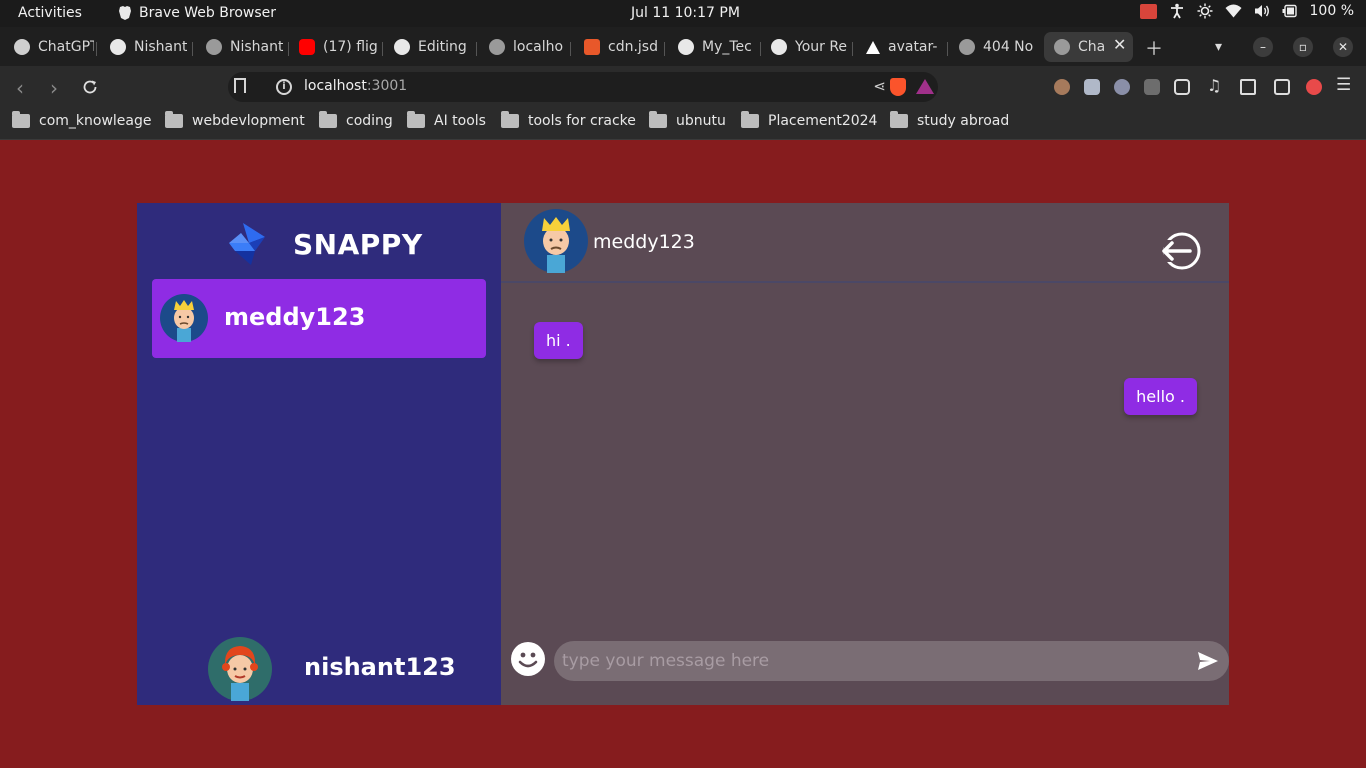 The height and width of the screenshot is (768, 1366). What do you see at coordinates (66, 47) in the screenshot?
I see `tab-label: ChatGPT` at bounding box center [66, 47].